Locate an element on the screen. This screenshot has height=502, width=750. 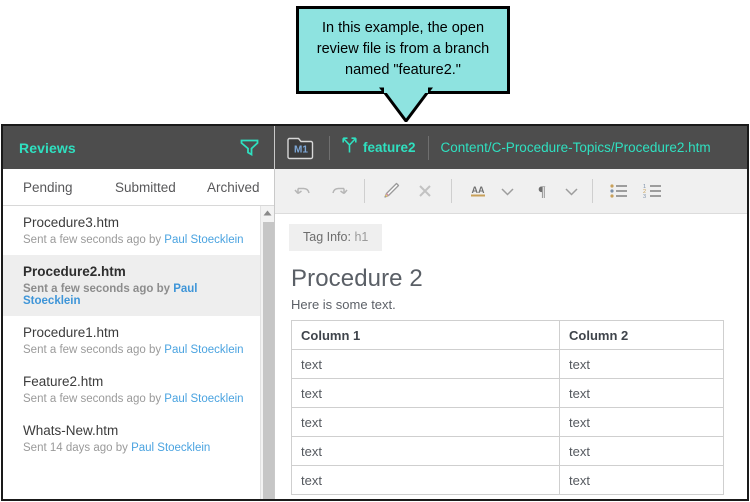
review-file-name: Procedure2.htm is located at coordinates (74, 271).